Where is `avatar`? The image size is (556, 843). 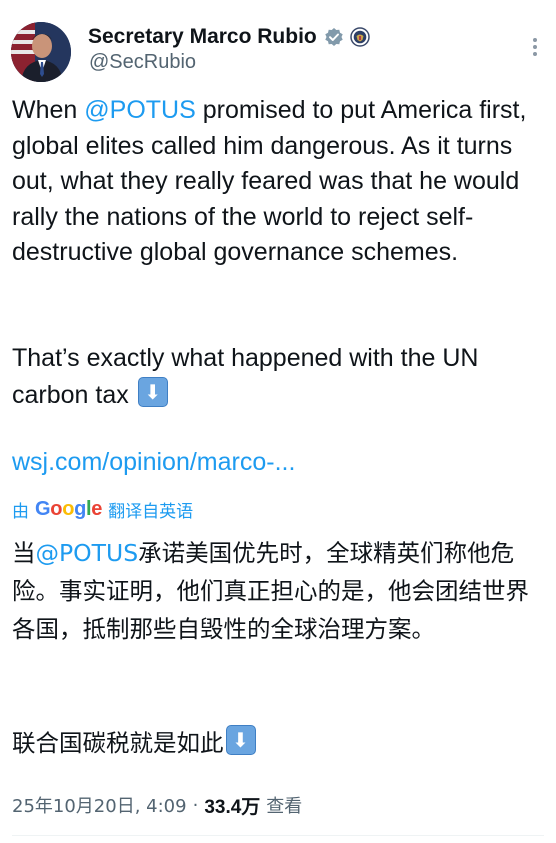
avatar is located at coordinates (41, 52).